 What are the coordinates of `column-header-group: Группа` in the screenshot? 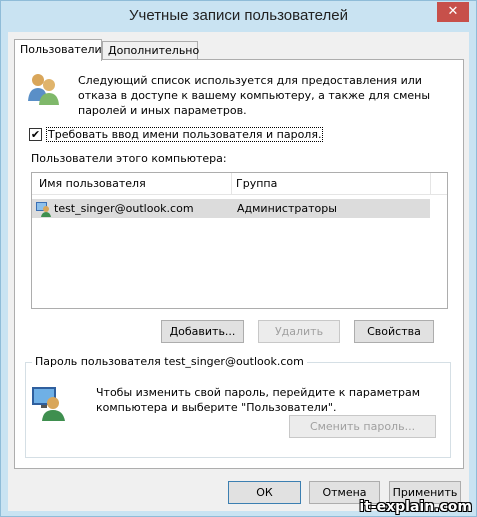 It's located at (256, 183).